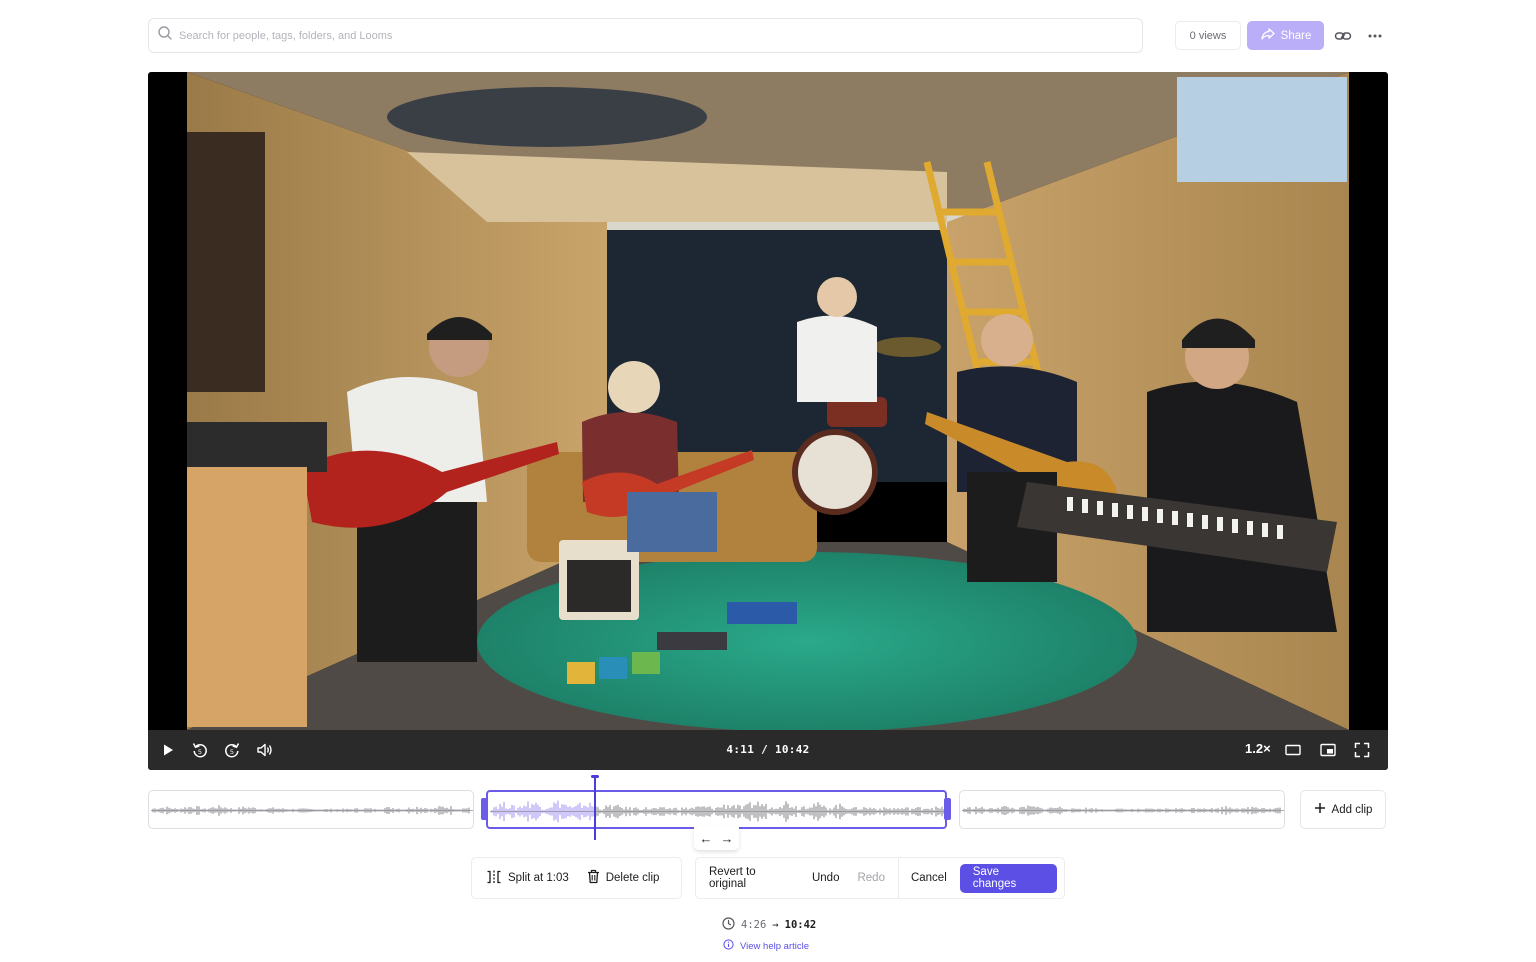  I want to click on duration-arrow: →, so click(775, 925).